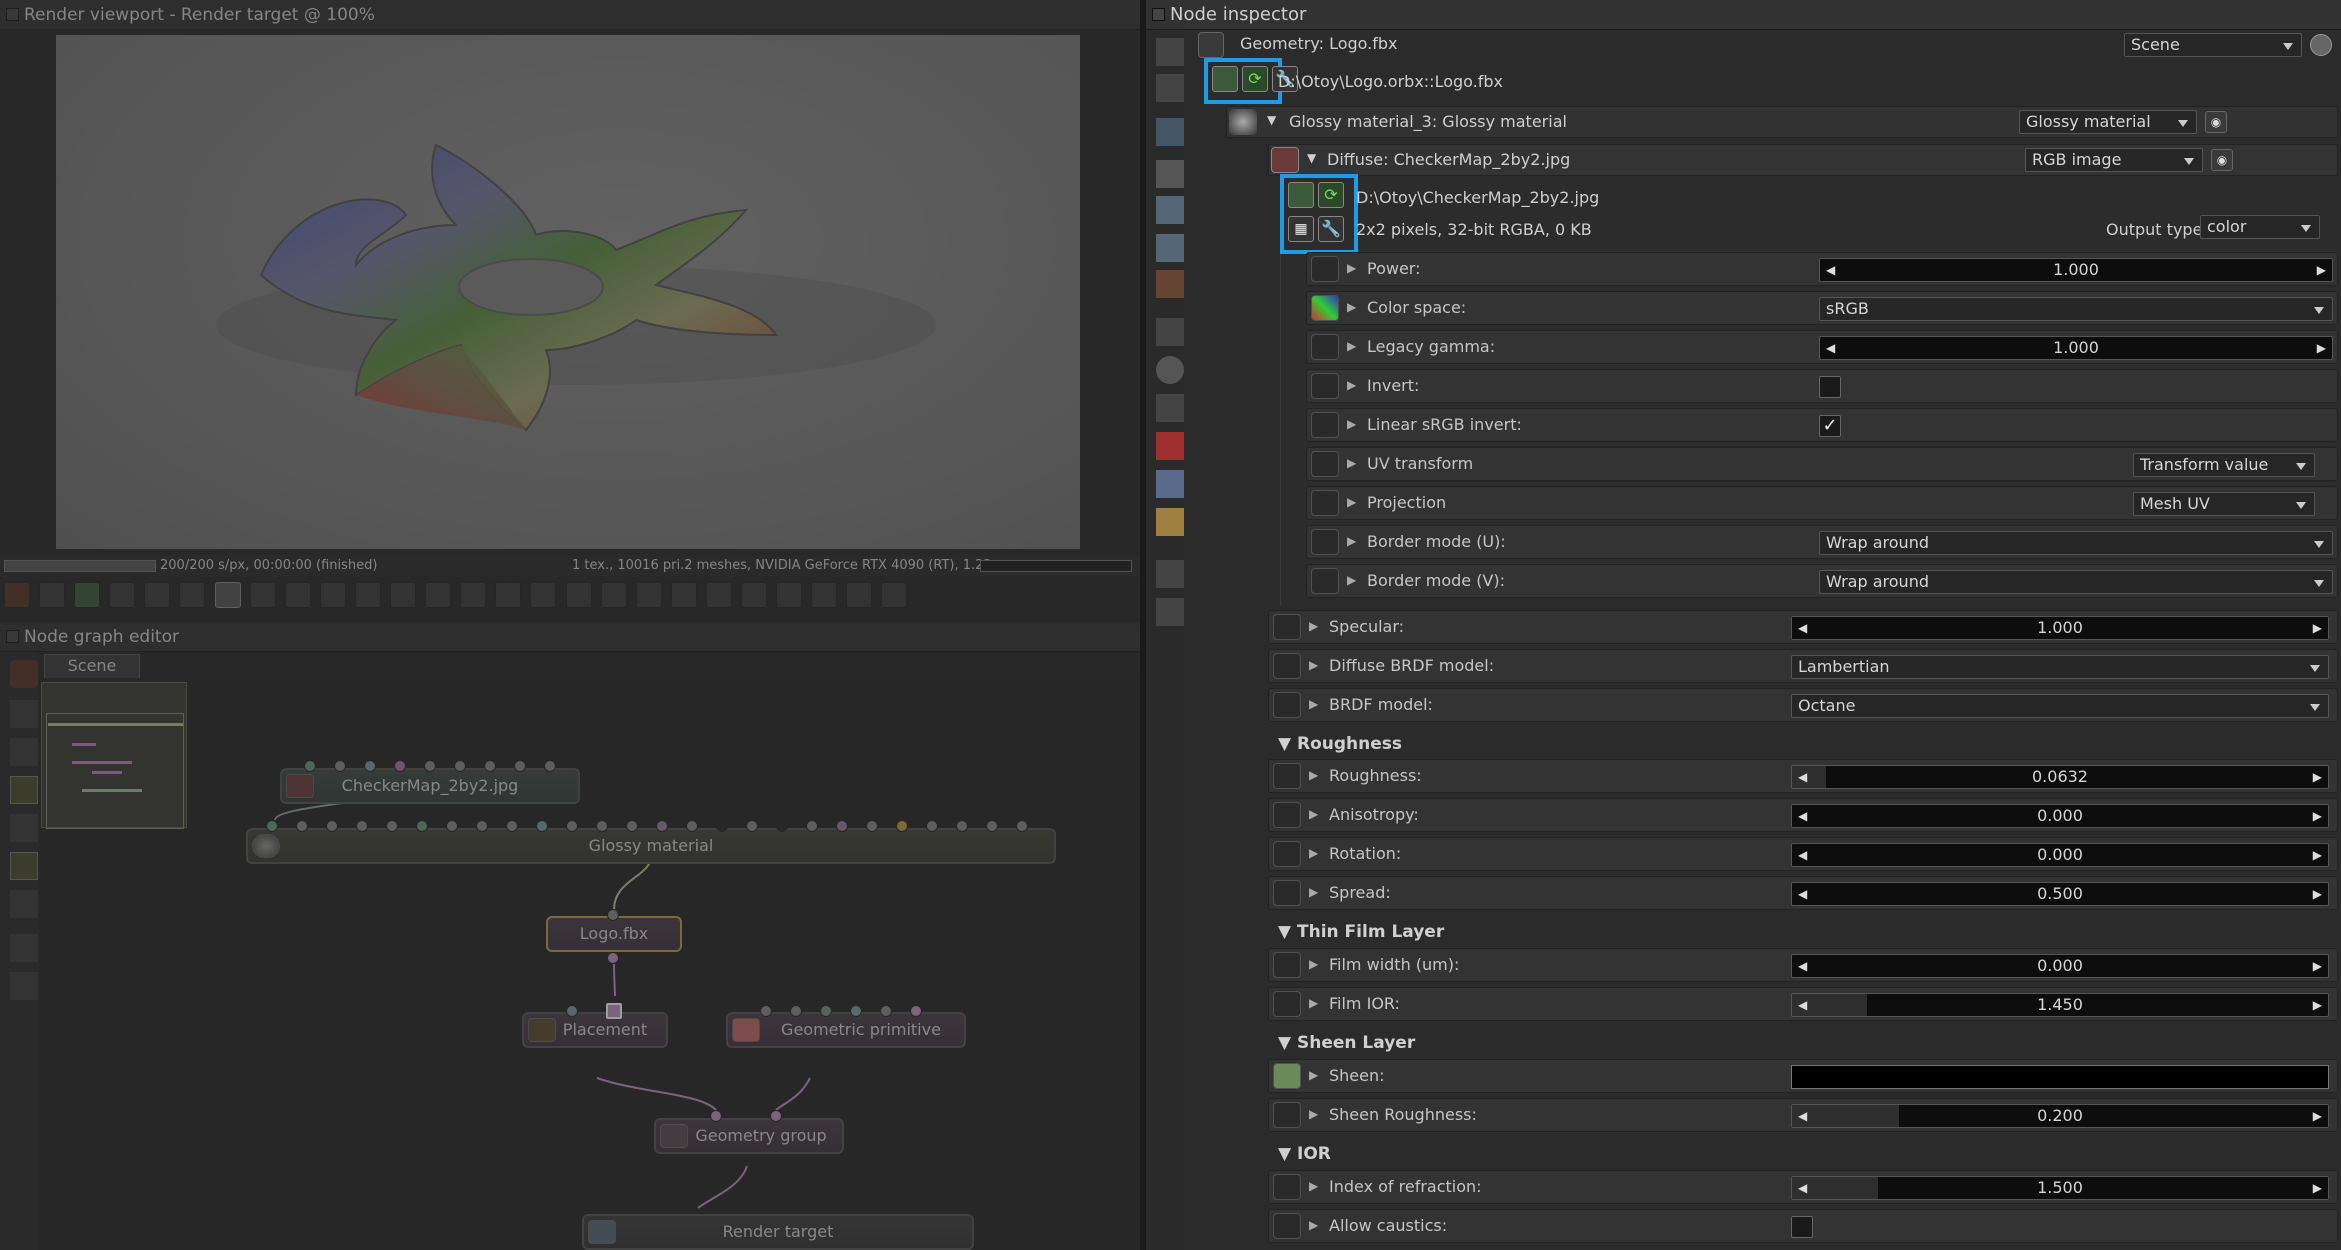  What do you see at coordinates (192, 595) in the screenshot?
I see `pause-icon` at bounding box center [192, 595].